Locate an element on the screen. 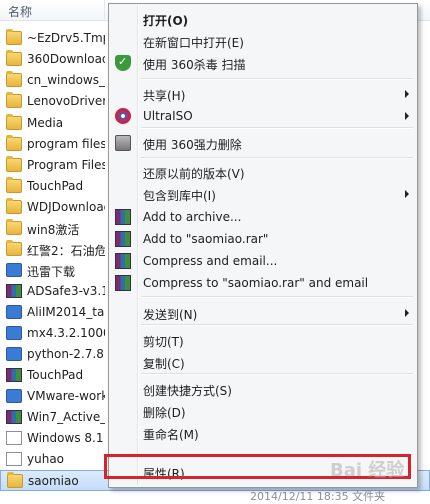 This screenshot has width=430, height=504. watermark: Bai 经验 is located at coordinates (367, 470).